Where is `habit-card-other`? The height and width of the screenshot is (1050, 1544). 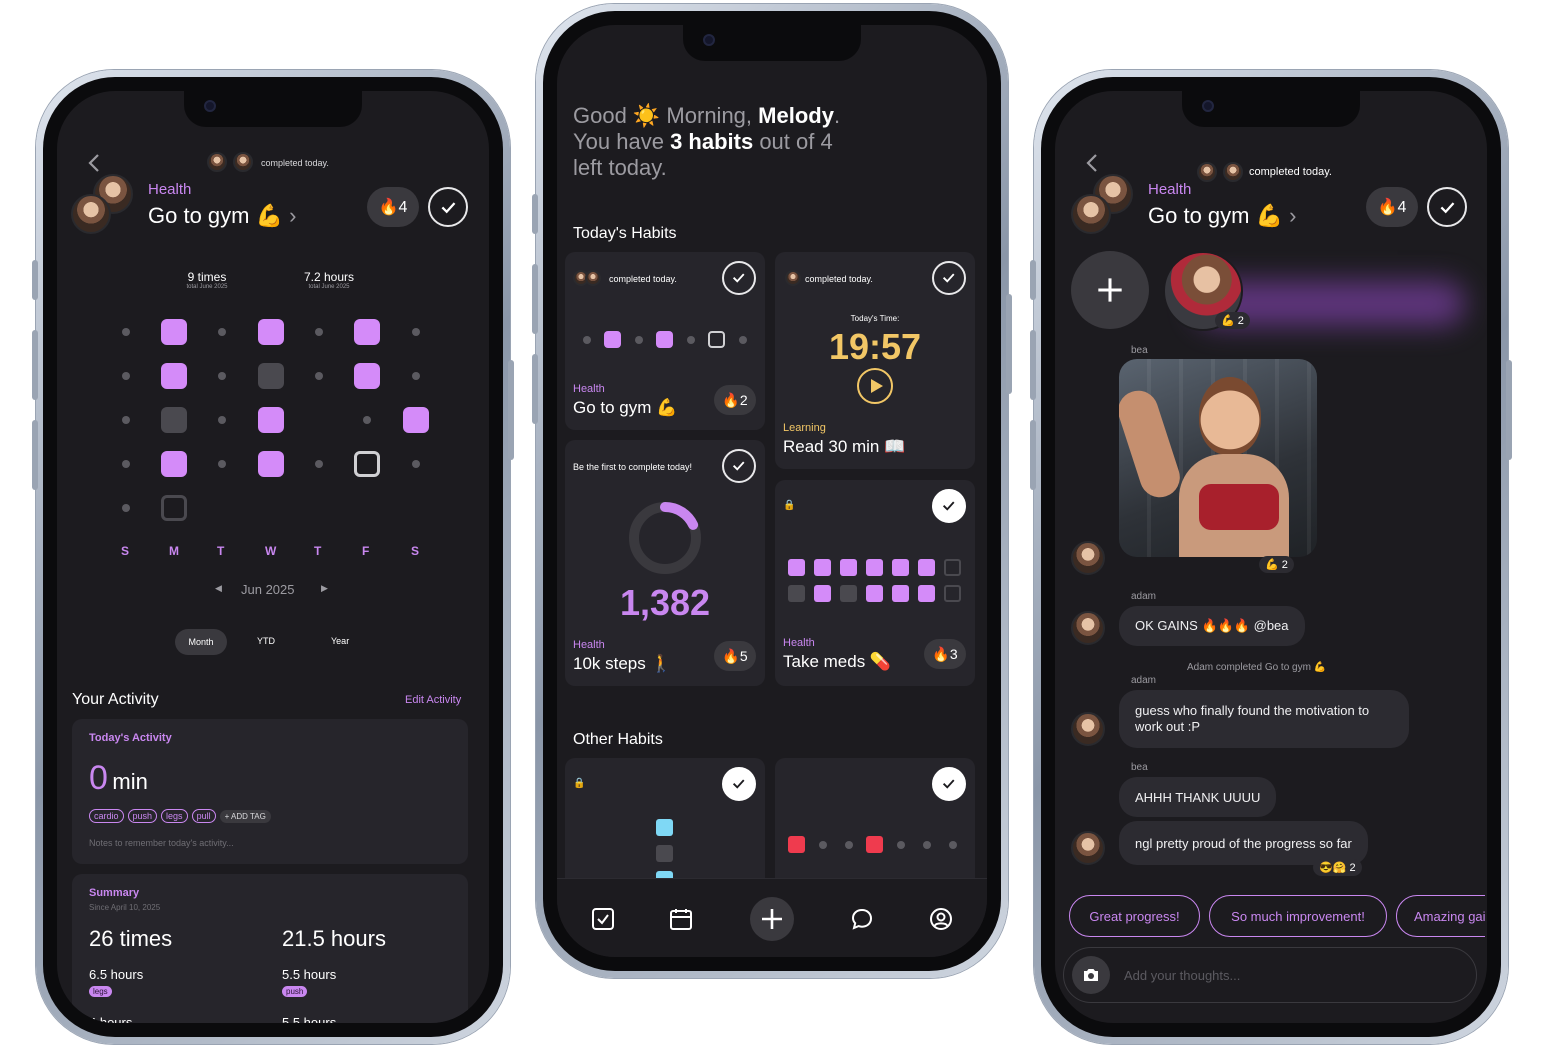
habit-card-other is located at coordinates (875, 828).